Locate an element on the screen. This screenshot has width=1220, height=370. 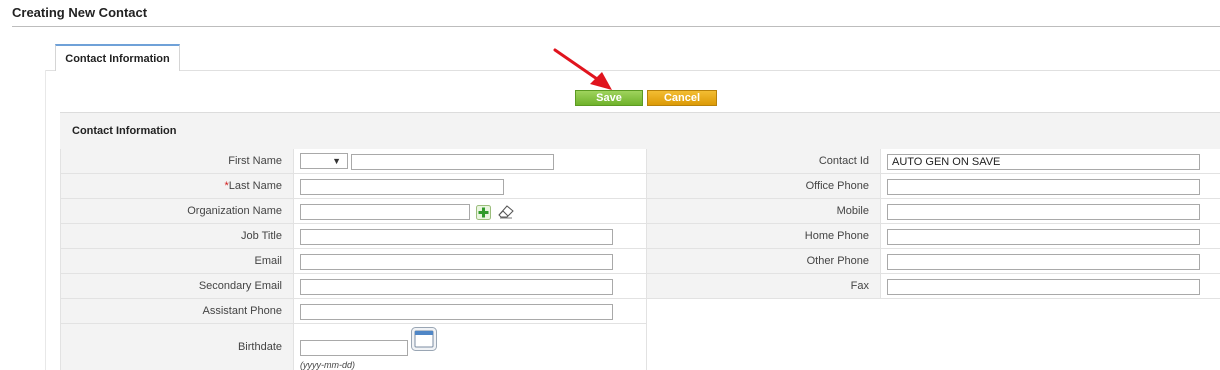
email-input is located at coordinates (456, 262).